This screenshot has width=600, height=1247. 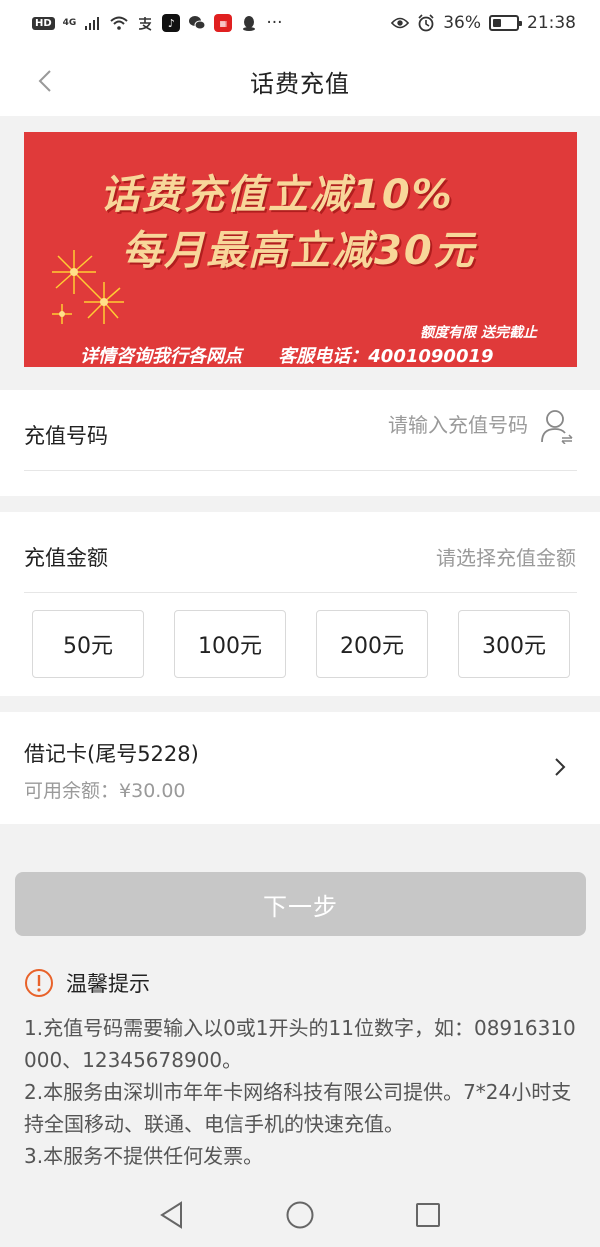 What do you see at coordinates (483, 23) in the screenshot?
I see `status-right: 36% 21:38` at bounding box center [483, 23].